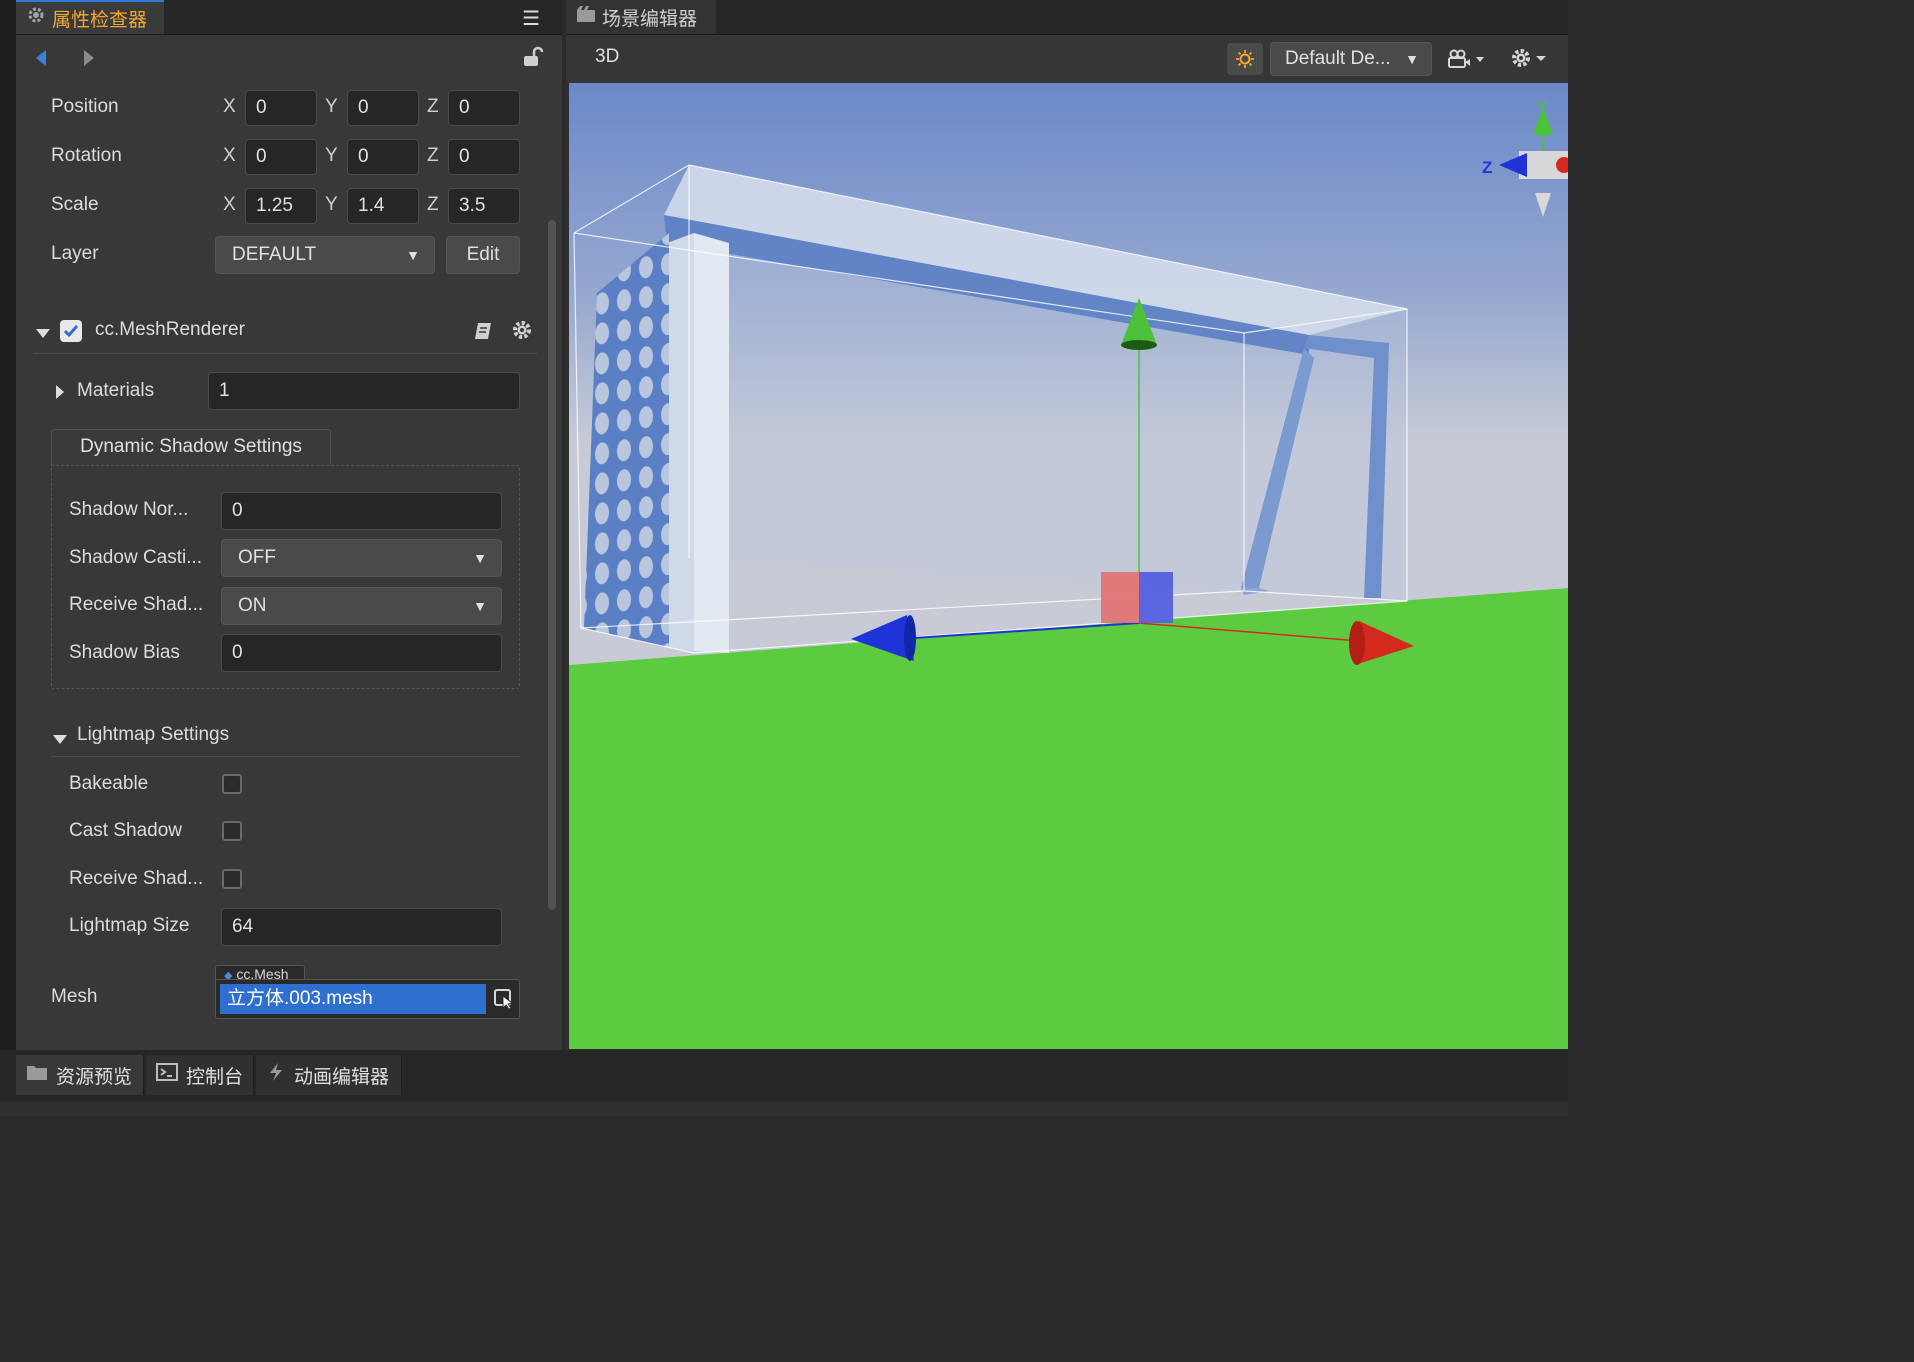 Image resolution: width=1914 pixels, height=1362 pixels. I want to click on left-edge-strip, so click(8, 525).